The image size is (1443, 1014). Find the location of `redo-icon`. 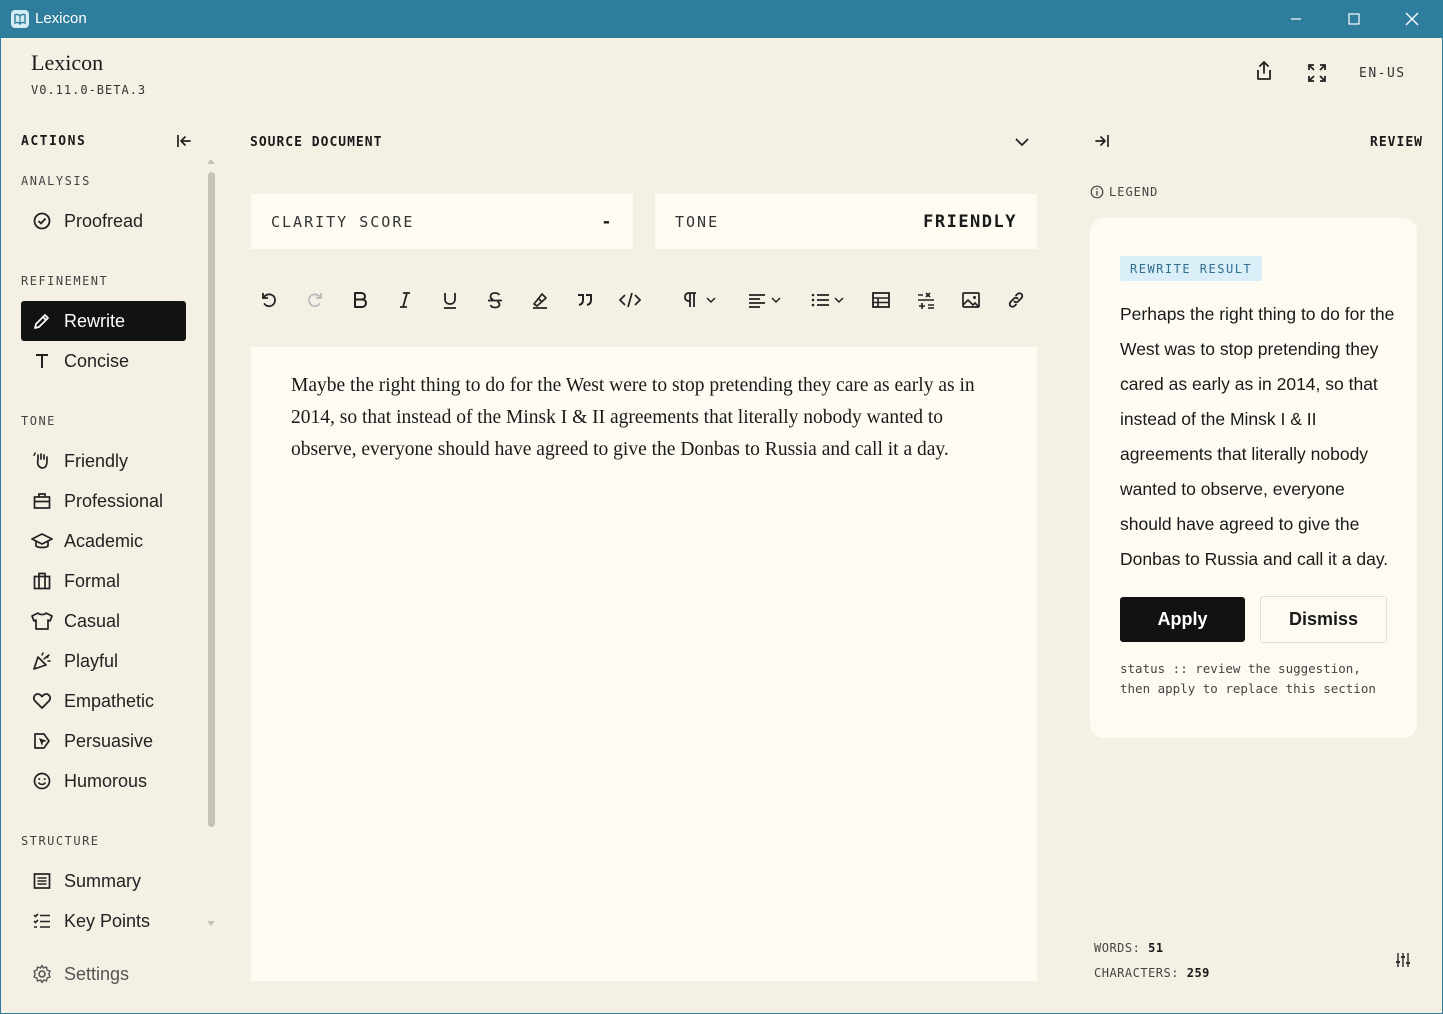

redo-icon is located at coordinates (315, 300).